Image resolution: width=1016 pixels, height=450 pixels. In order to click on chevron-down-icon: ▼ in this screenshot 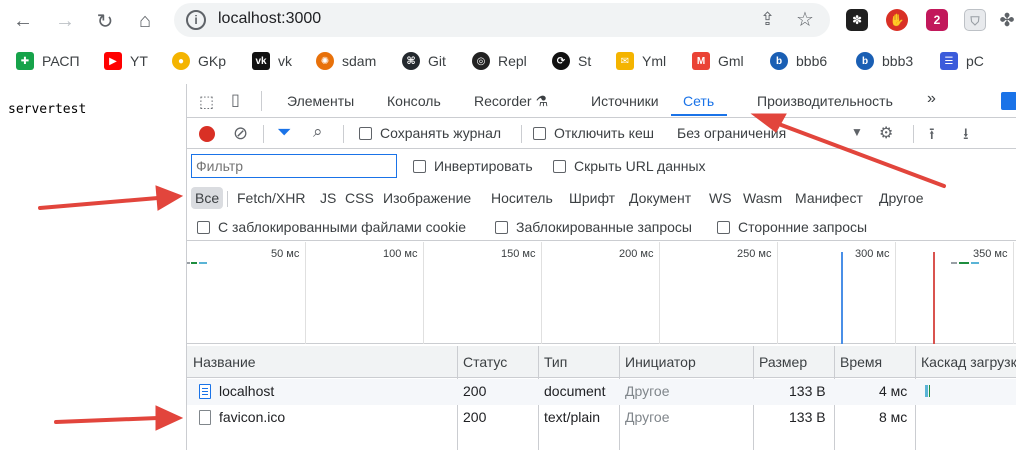, I will do `click(857, 132)`.